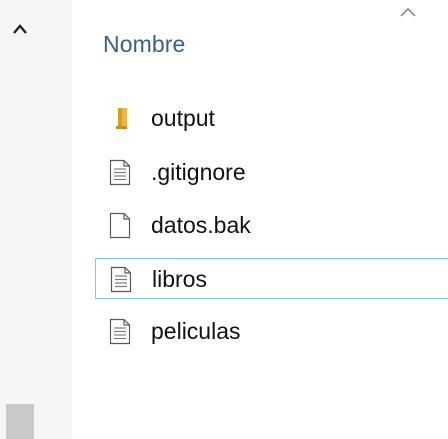 This screenshot has width=448, height=439. What do you see at coordinates (271, 331) in the screenshot?
I see `file-row-peliculas: peliculas` at bounding box center [271, 331].